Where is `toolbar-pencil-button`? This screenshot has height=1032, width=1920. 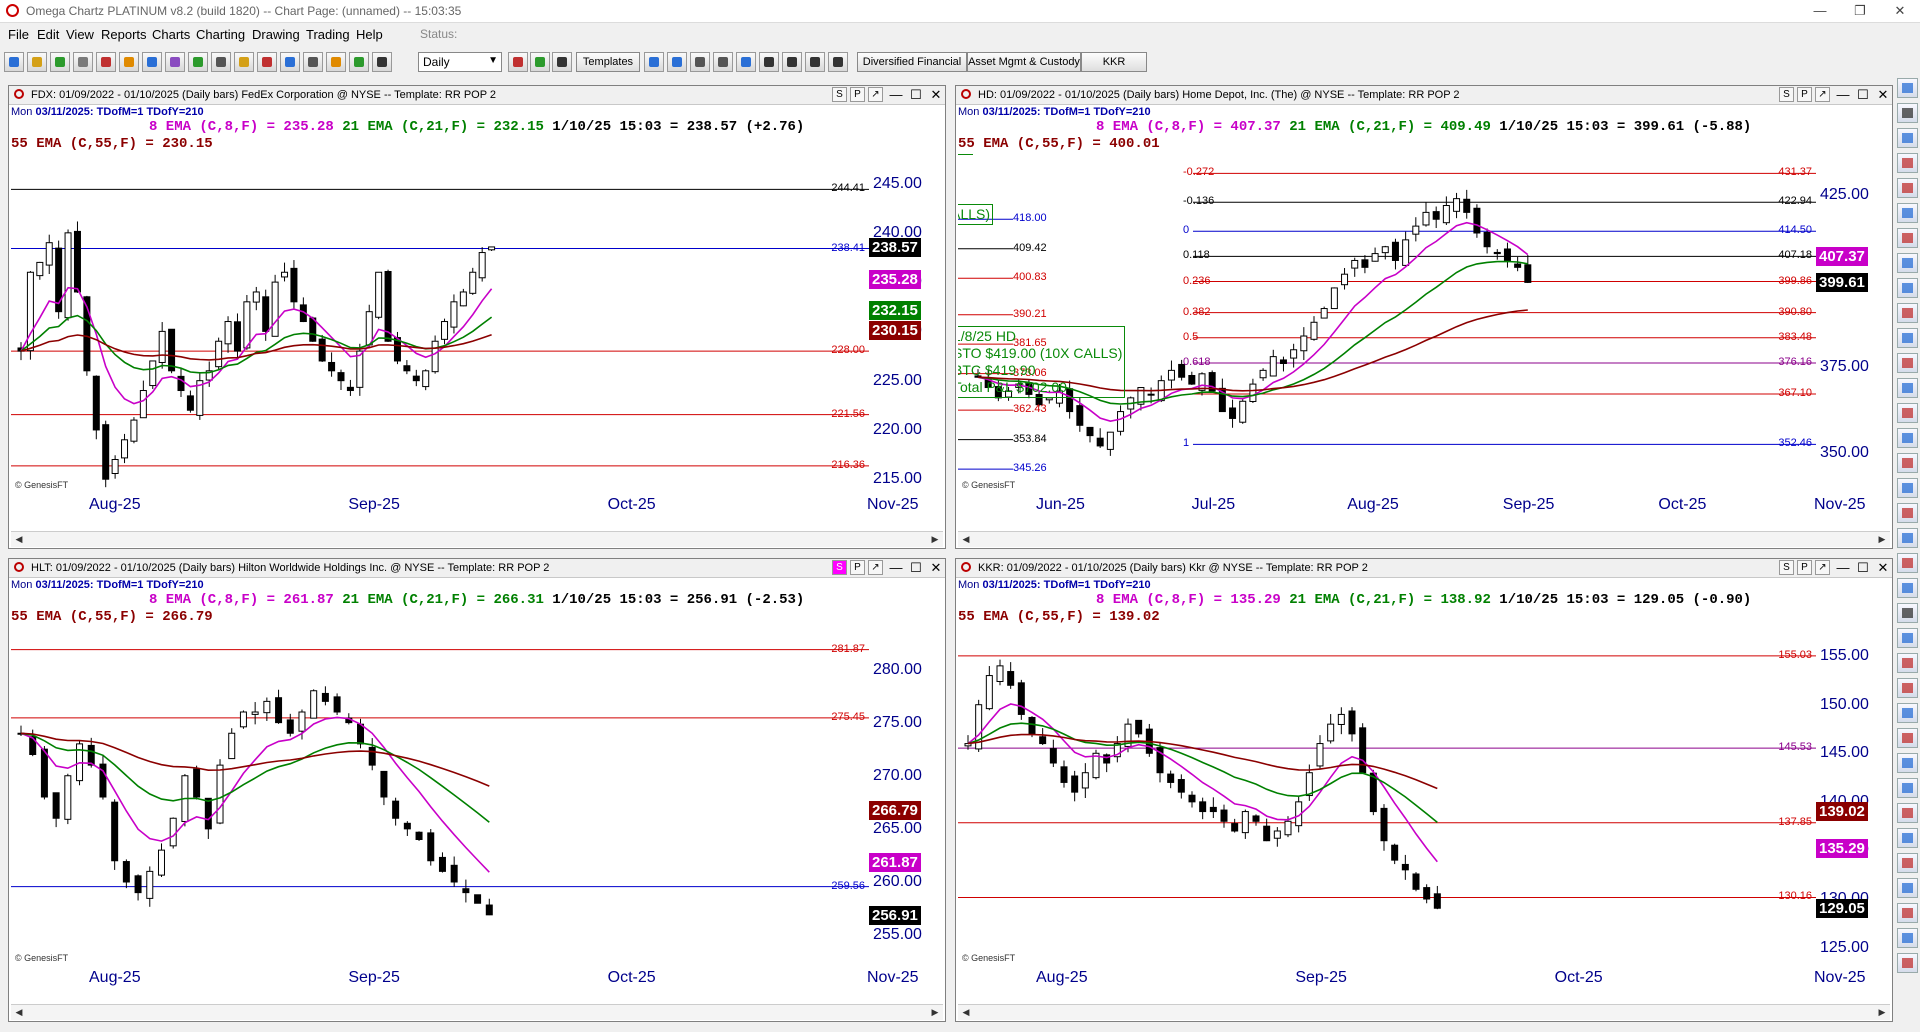
toolbar-pencil-button is located at coordinates (198, 62).